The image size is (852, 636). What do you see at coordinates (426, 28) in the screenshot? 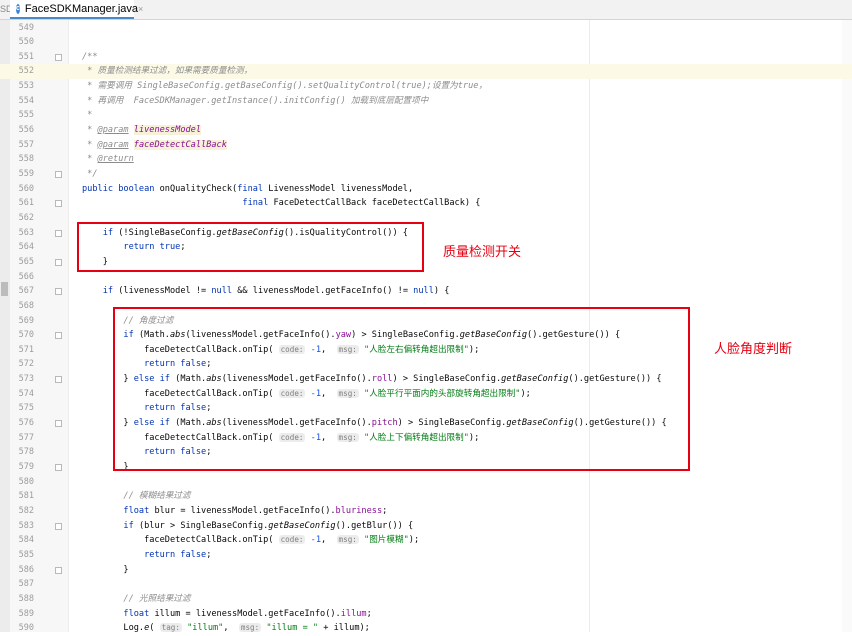
I see `code-line: 549` at bounding box center [426, 28].